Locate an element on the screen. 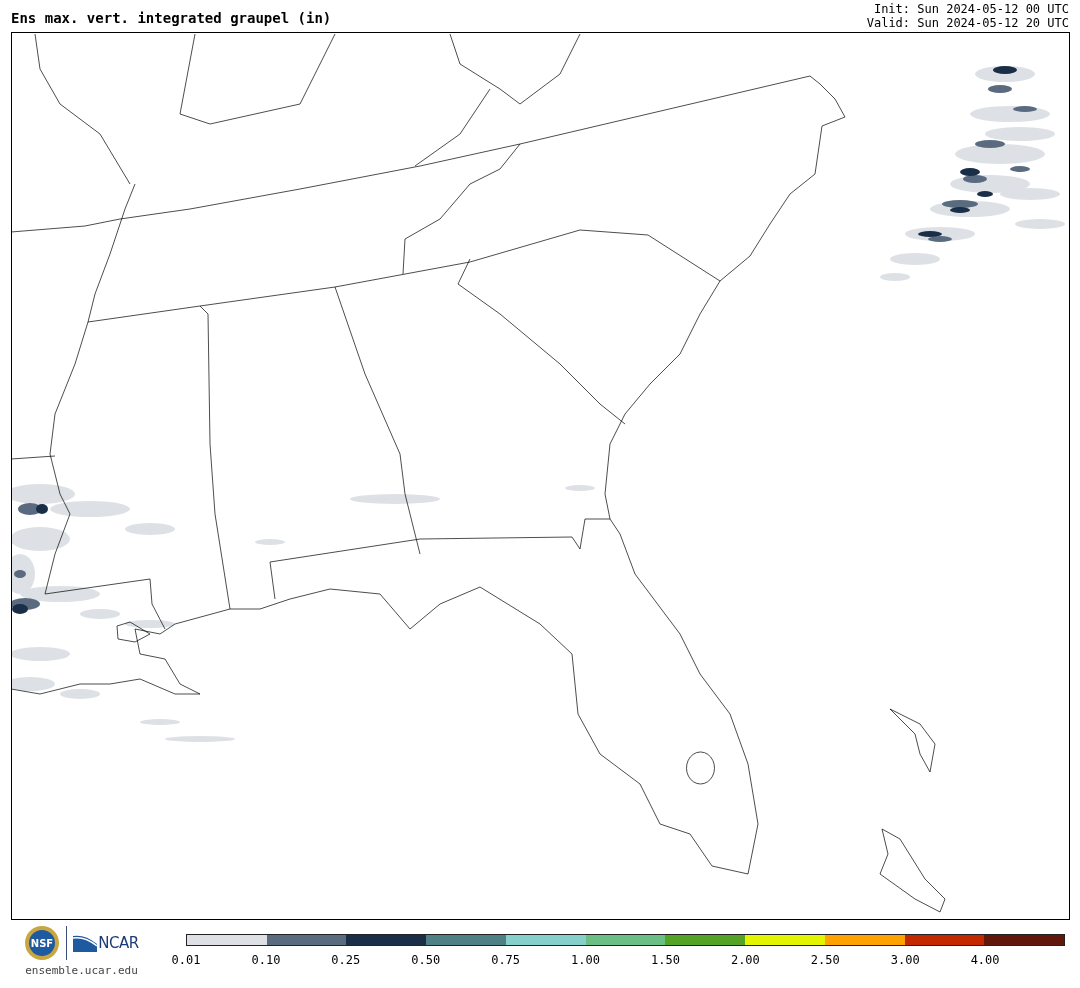 The height and width of the screenshot is (988, 1080). tick-label: 0.75 is located at coordinates (506, 959).